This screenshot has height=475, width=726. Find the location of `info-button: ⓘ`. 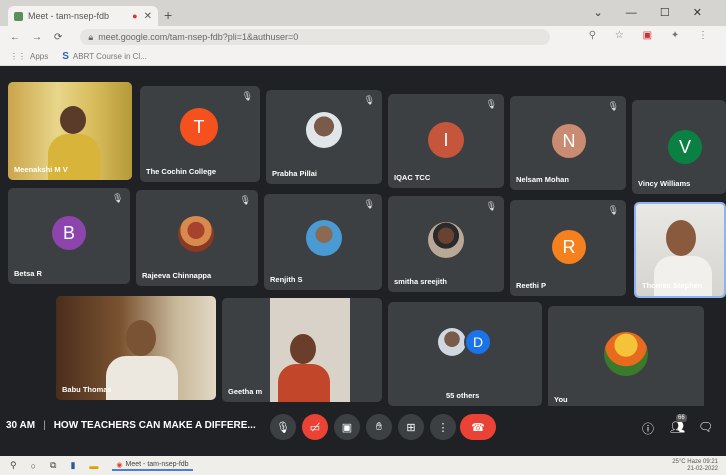

info-button: ⓘ is located at coordinates (648, 428).